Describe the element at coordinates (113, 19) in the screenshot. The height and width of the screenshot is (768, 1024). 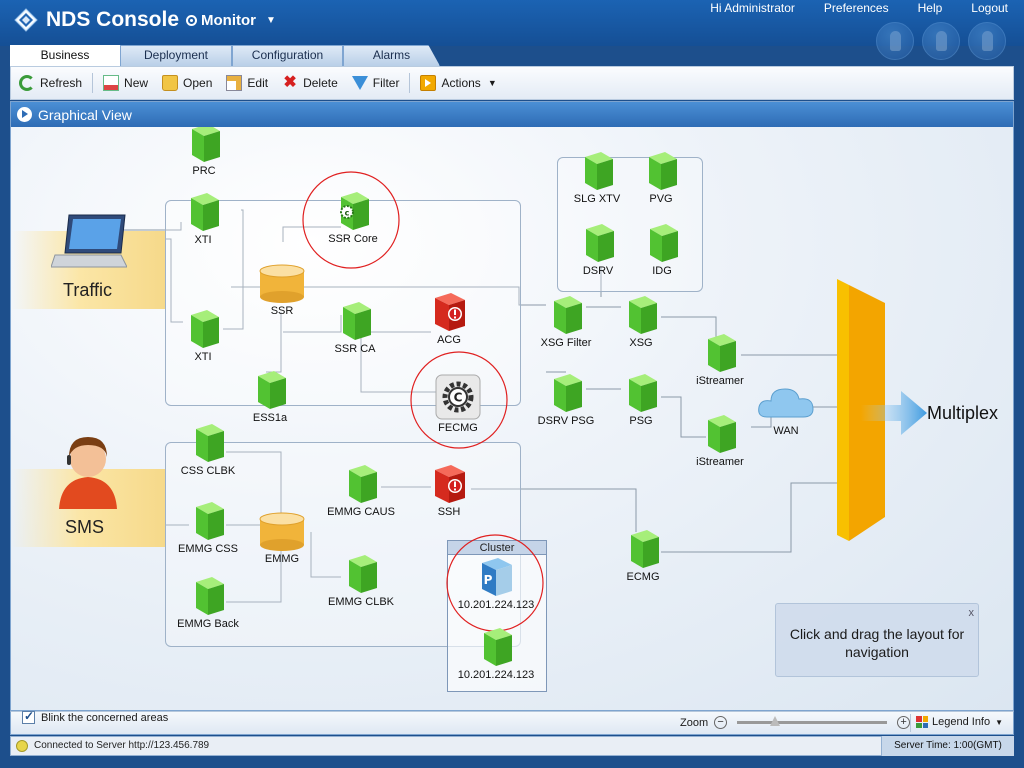
I see `app-title: NDS Console` at that location.